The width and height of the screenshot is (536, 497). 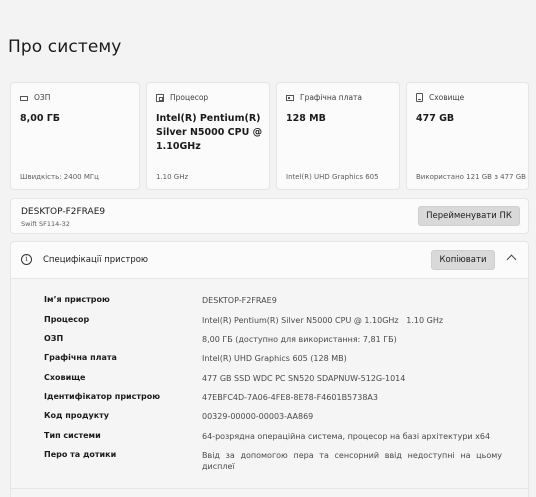 I want to click on card-subtext: Використано 121 GB з 477 GB, so click(x=471, y=177).